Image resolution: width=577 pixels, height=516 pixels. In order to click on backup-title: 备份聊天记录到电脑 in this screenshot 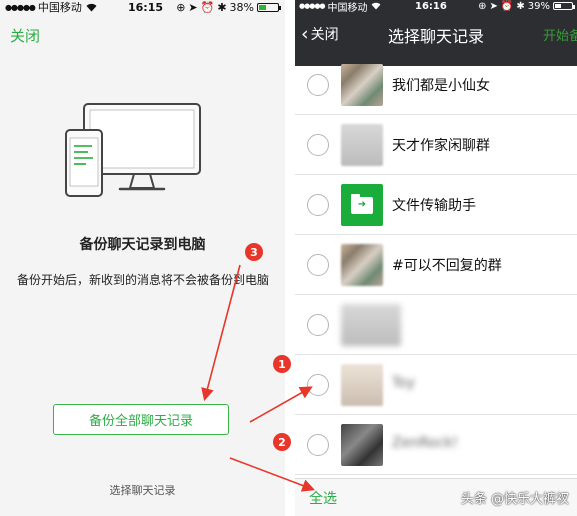, I will do `click(142, 245)`.